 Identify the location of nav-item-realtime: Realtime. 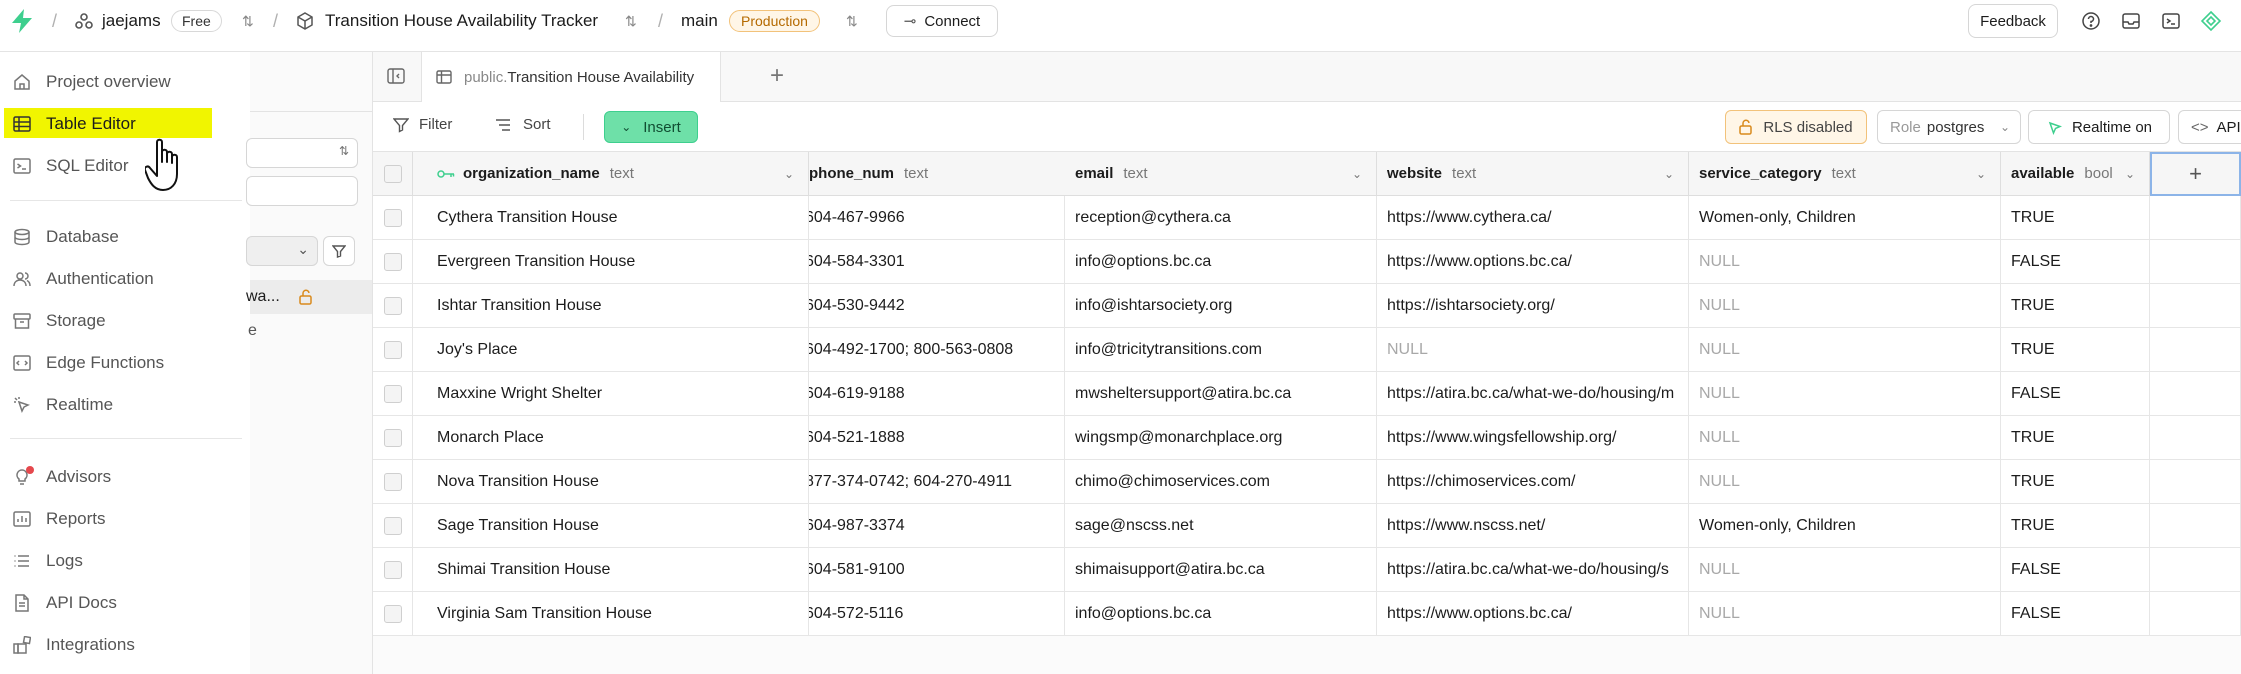
(62, 405).